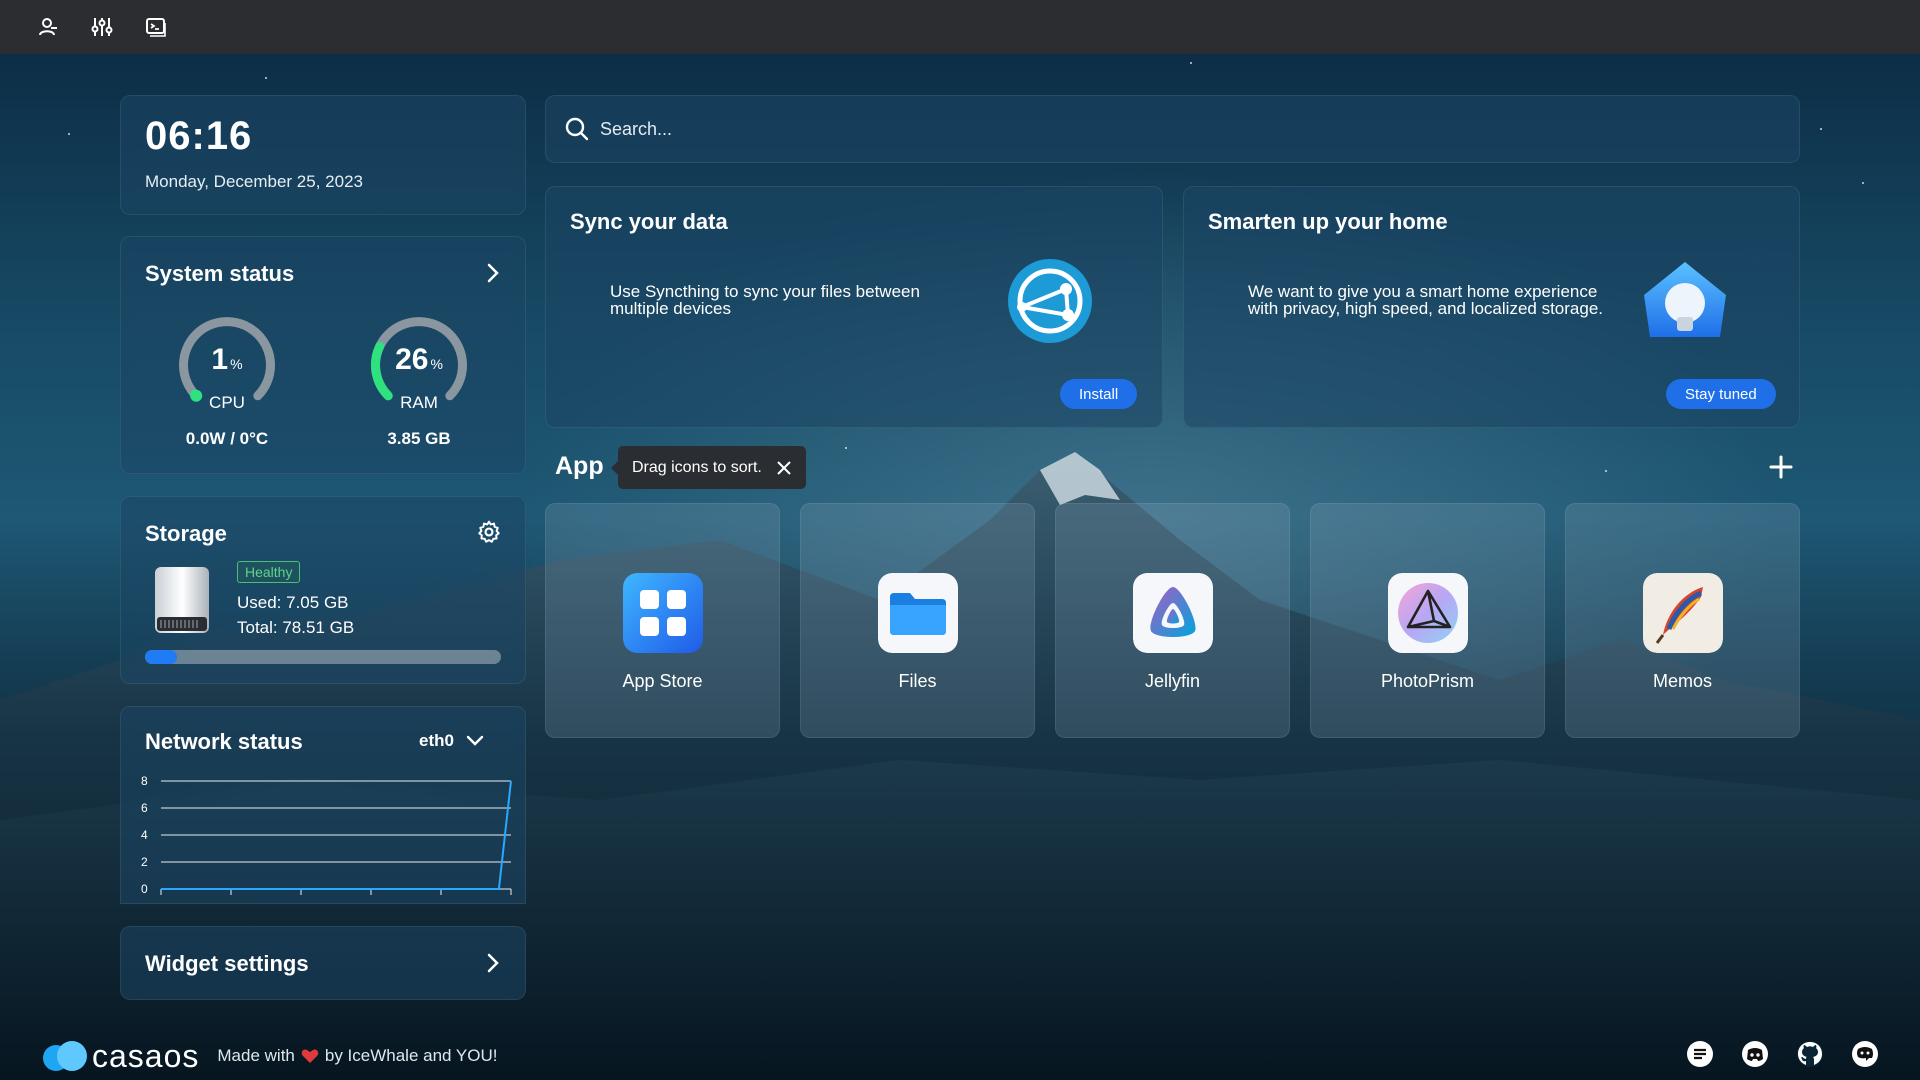  Describe the element at coordinates (227, 963) in the screenshot. I see `widget-settings-label: Widget settings` at that location.